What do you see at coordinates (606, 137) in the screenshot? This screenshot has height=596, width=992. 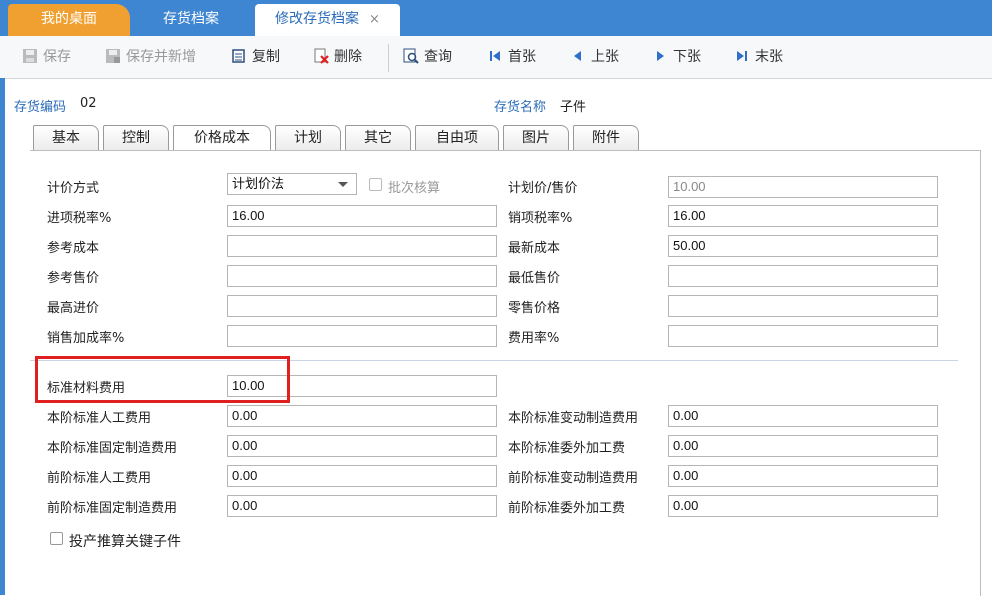 I see `tab-attachments: 附件` at bounding box center [606, 137].